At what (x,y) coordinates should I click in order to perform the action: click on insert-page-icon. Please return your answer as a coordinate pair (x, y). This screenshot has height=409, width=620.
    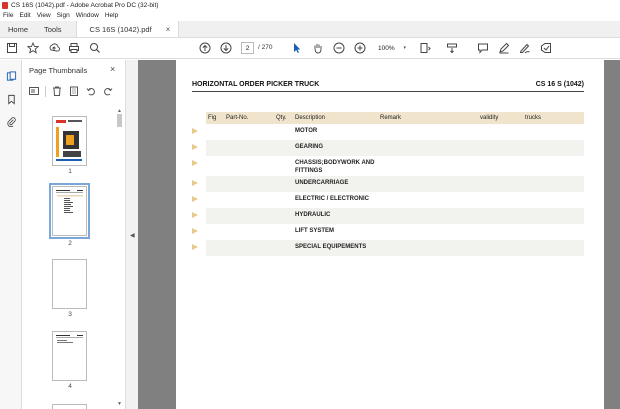
    Looking at the image, I should click on (74, 91).